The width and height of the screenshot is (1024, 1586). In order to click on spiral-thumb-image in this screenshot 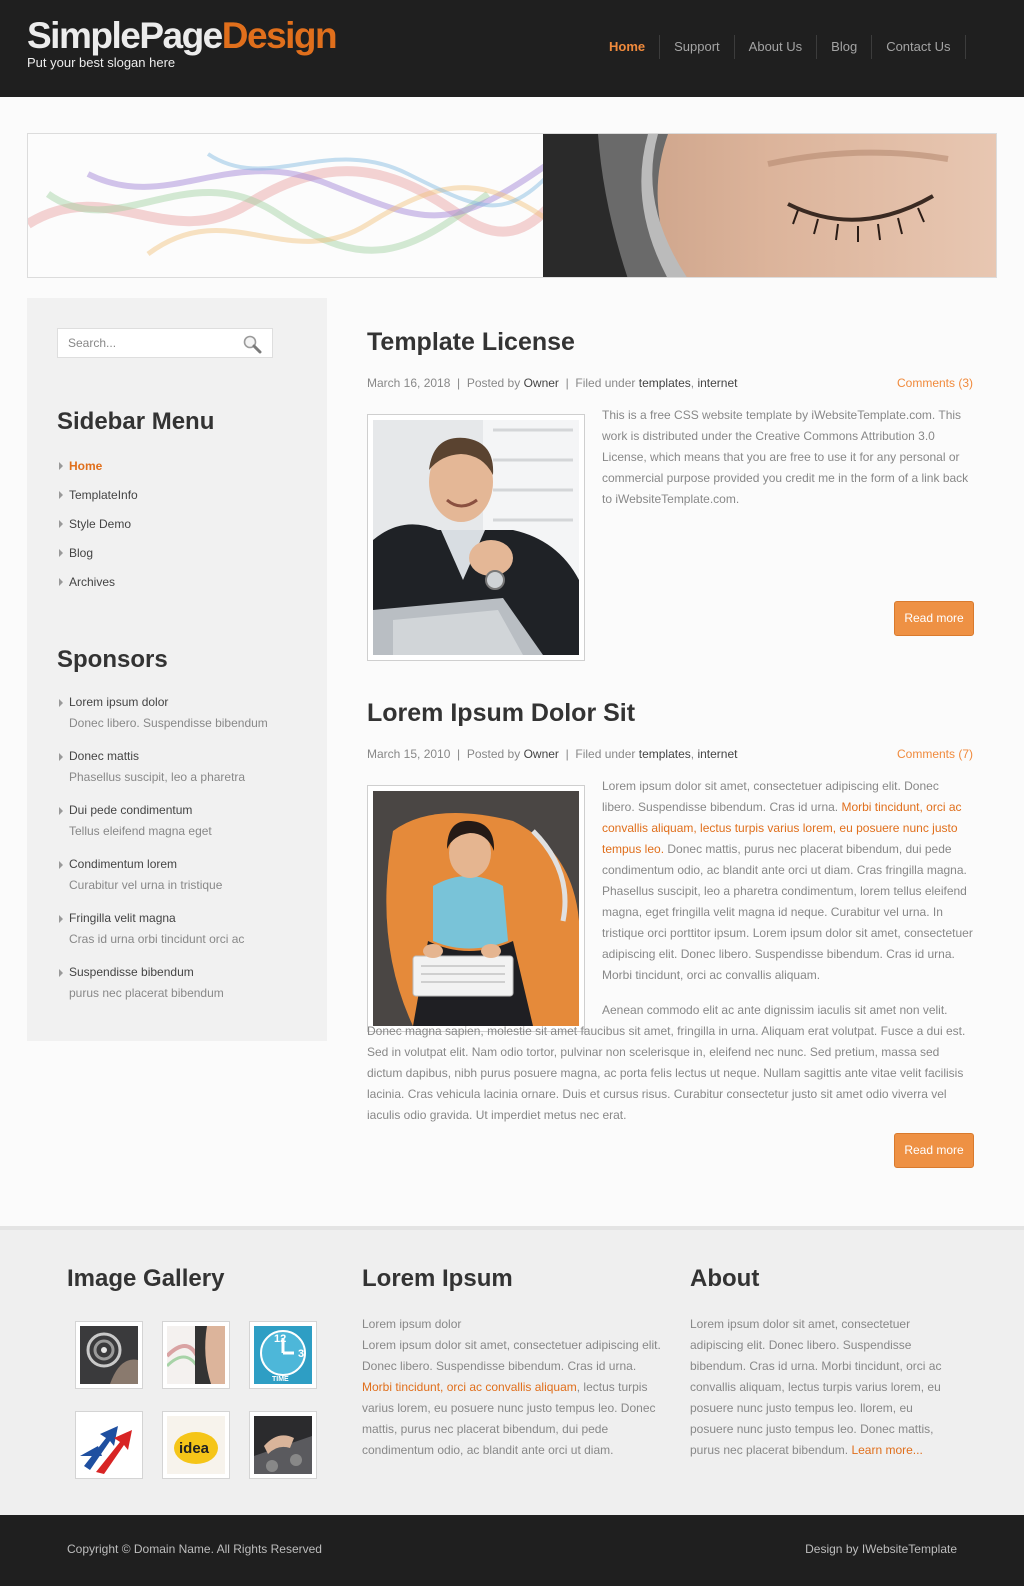, I will do `click(109, 1355)`.